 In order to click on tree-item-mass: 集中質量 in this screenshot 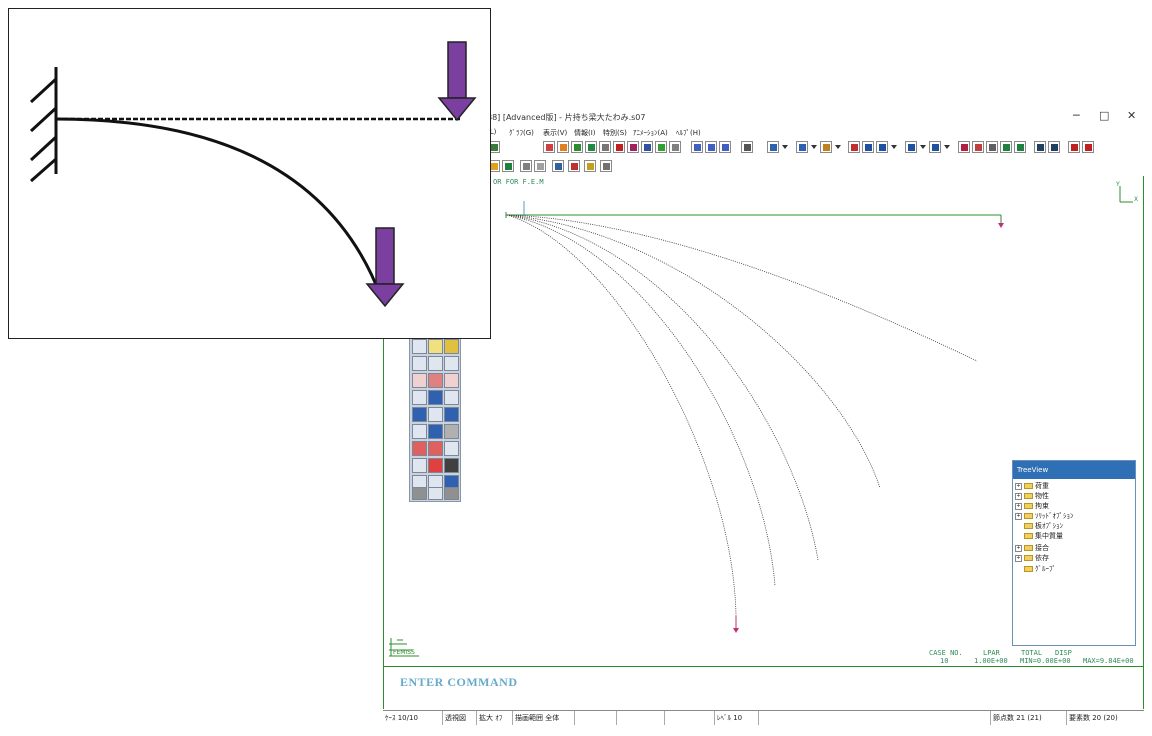, I will do `click(1039, 536)`.